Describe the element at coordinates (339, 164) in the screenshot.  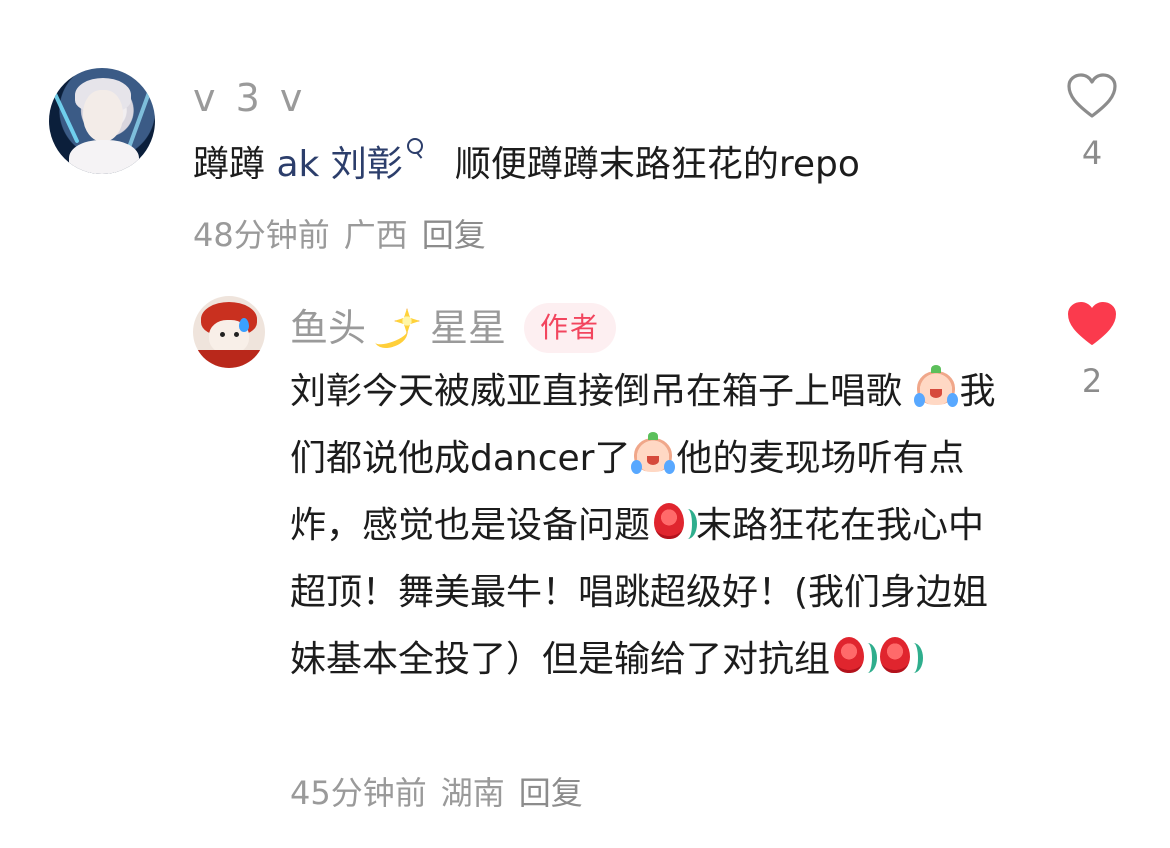
I see `mention-link: ak 刘彰` at that location.